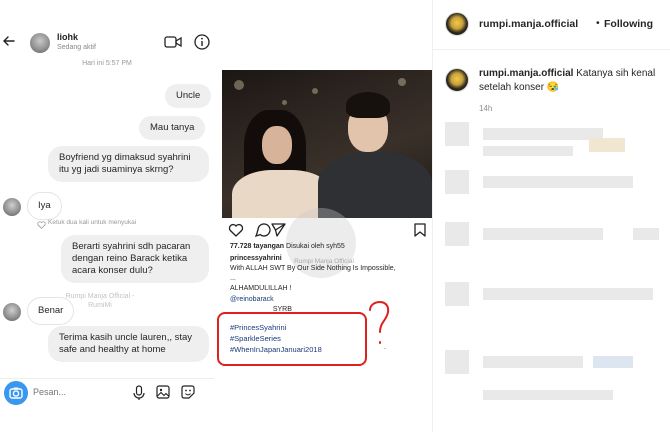 Image resolution: width=670 pixels, height=432 pixels. What do you see at coordinates (327, 144) in the screenshot?
I see `couple-photo` at bounding box center [327, 144].